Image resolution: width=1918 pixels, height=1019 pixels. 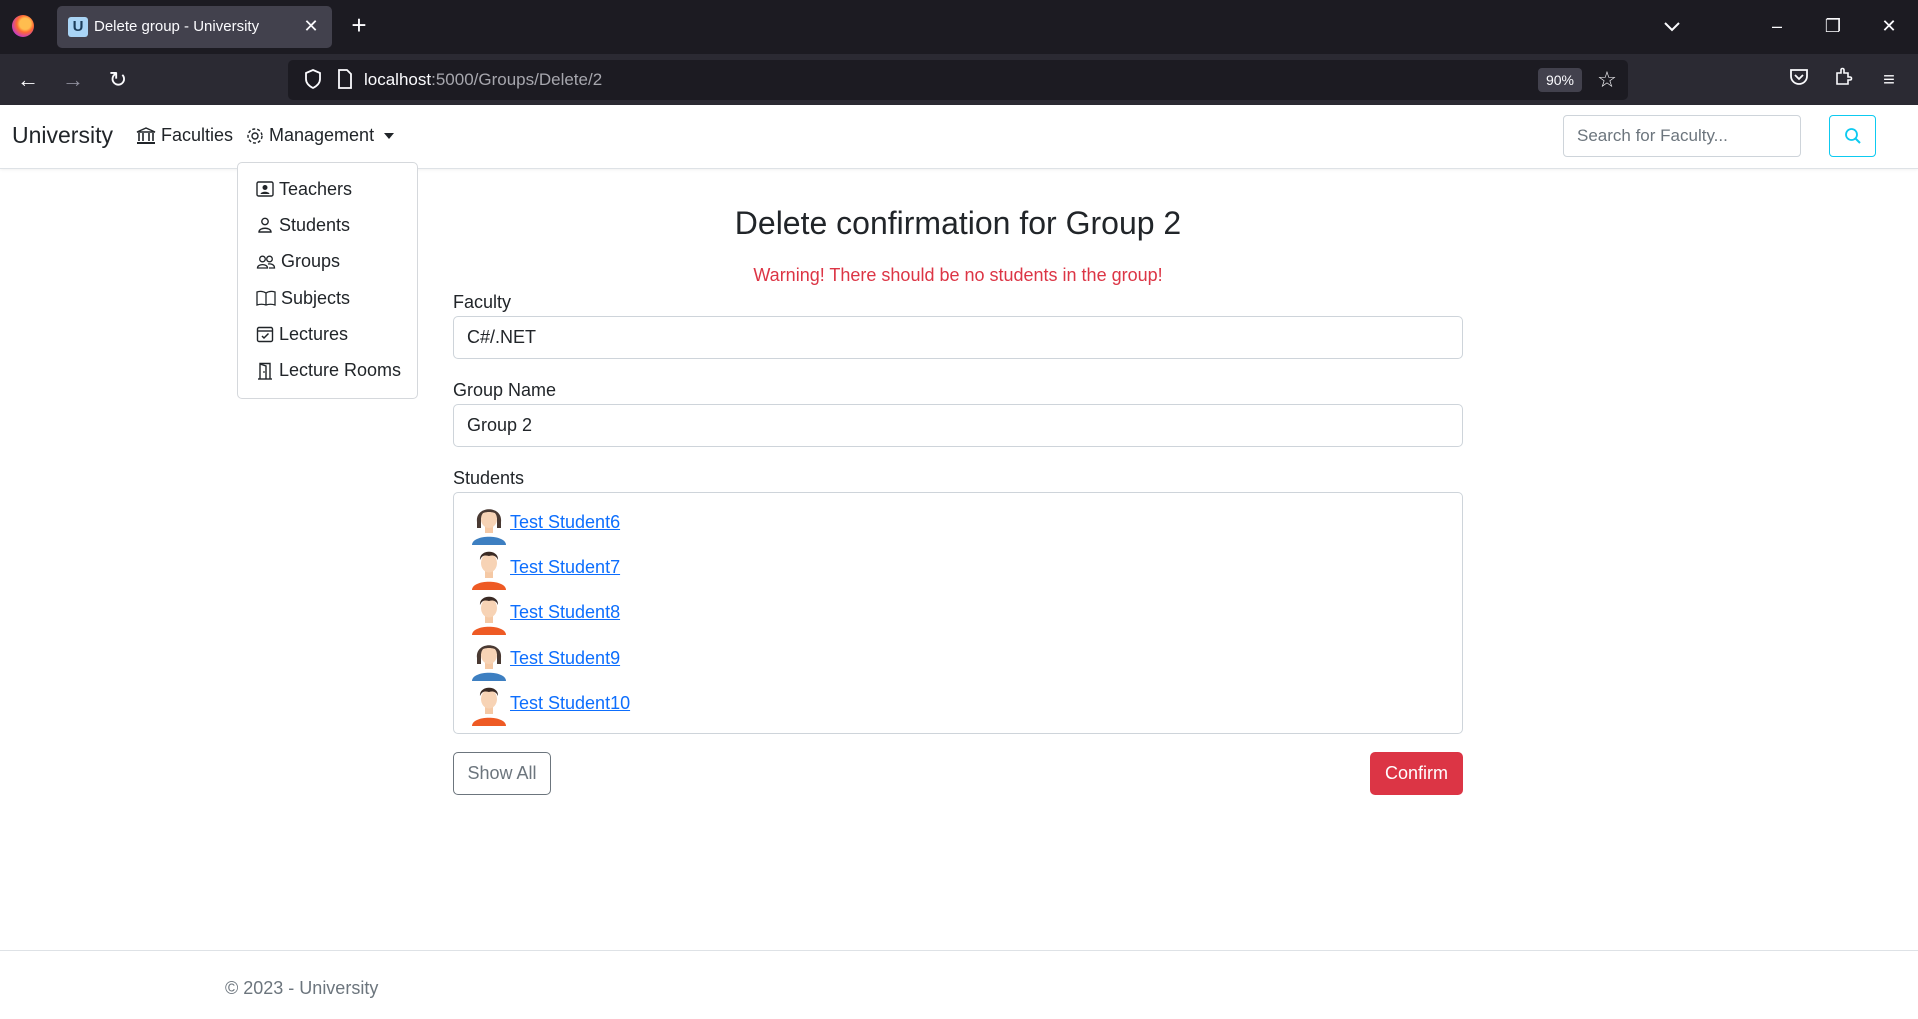 I want to click on menu-item-label: Lectures, so click(x=314, y=333).